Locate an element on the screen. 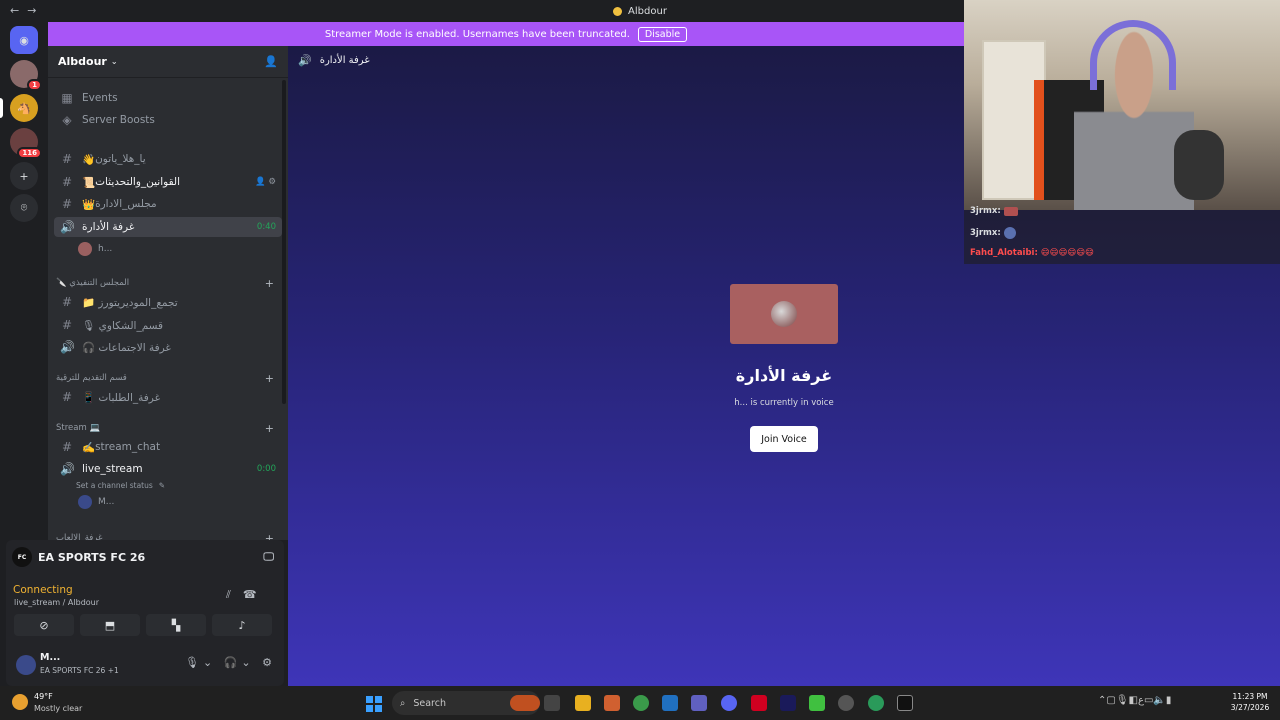 Image resolution: width=1280 pixels, height=720 pixels. server-albdour: 🐴 is located at coordinates (24, 108).